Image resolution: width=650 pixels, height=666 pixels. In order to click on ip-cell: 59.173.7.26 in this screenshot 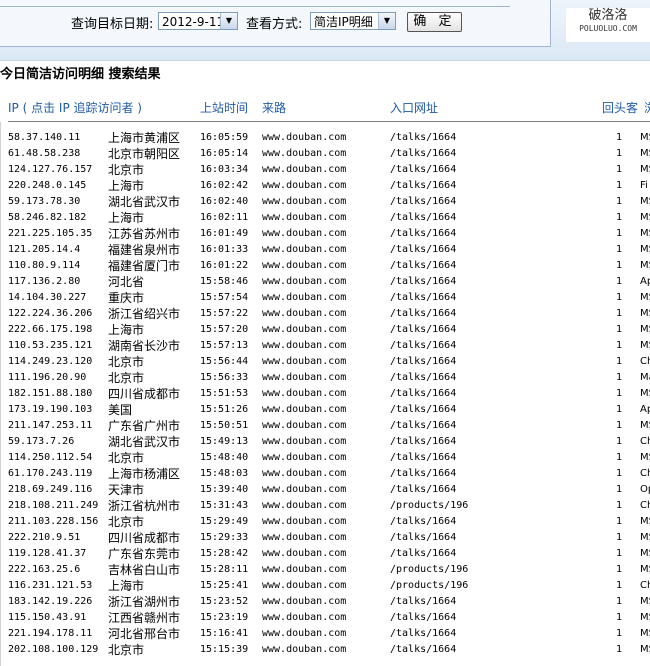, I will do `click(41, 442)`.